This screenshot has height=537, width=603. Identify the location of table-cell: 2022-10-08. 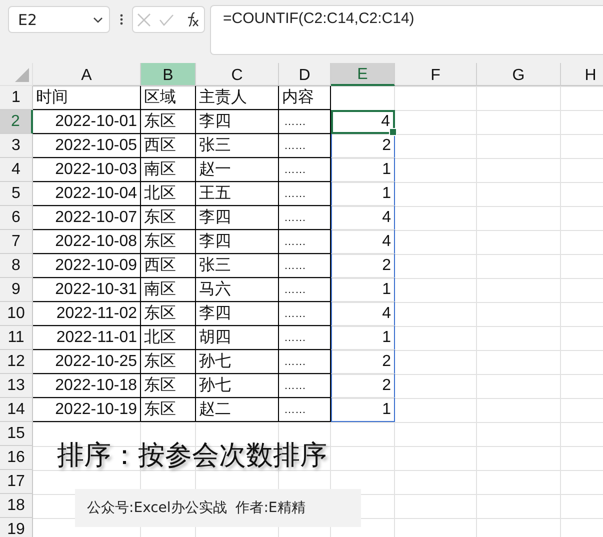
(87, 242).